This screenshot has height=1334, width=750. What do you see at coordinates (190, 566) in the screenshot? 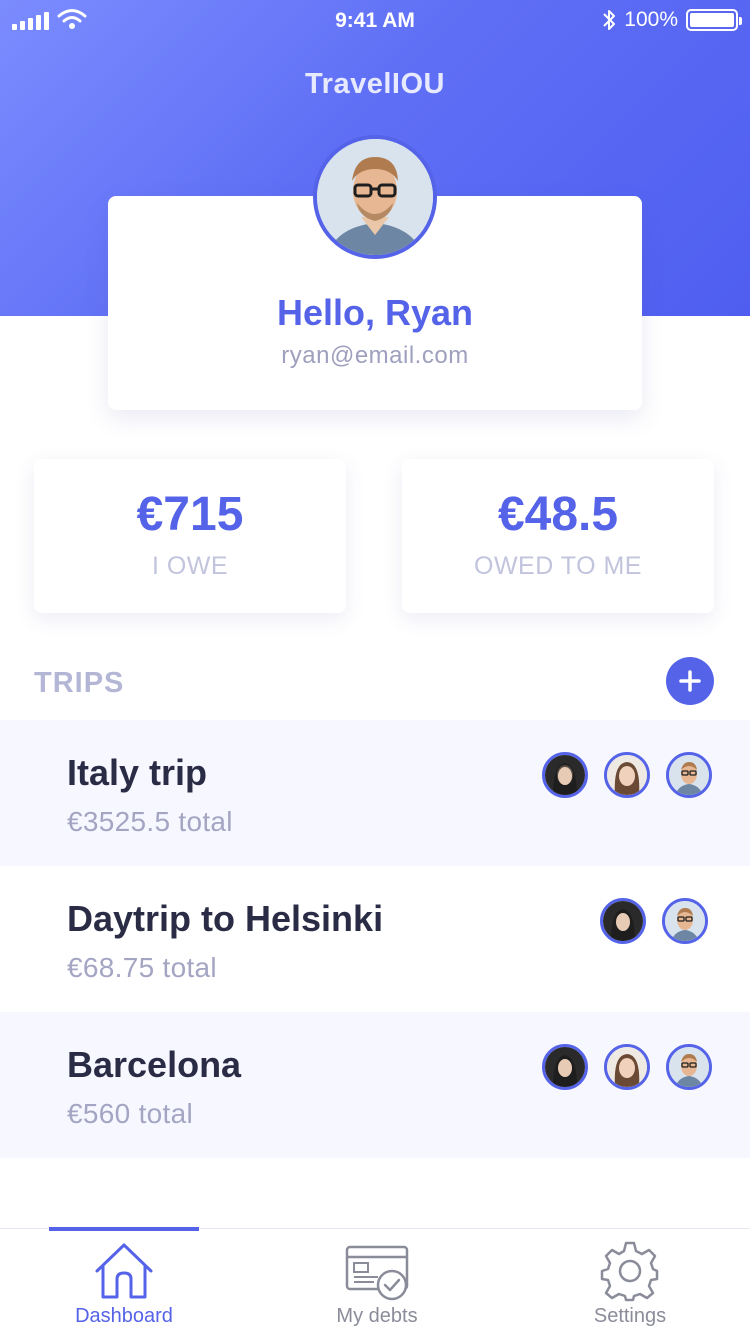
I see `i-owe-label: I OWE` at bounding box center [190, 566].